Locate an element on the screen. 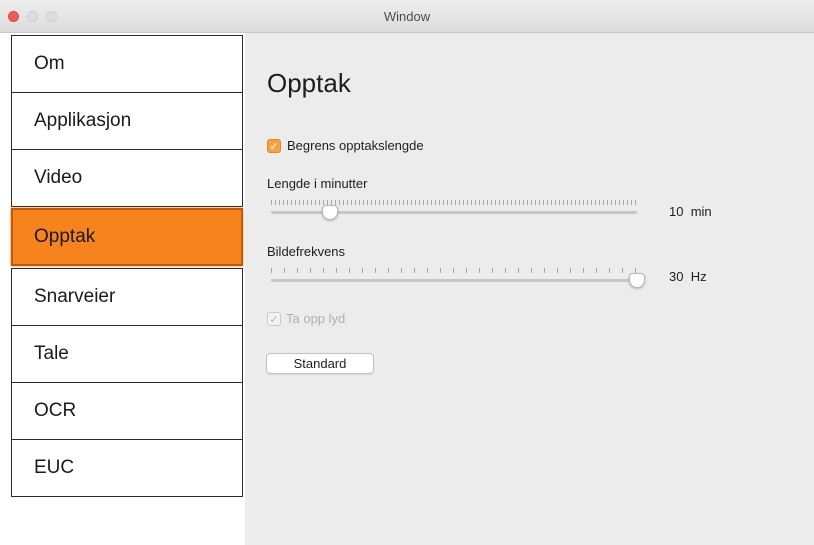 The width and height of the screenshot is (814, 545). window-title: Window is located at coordinates (407, 16).